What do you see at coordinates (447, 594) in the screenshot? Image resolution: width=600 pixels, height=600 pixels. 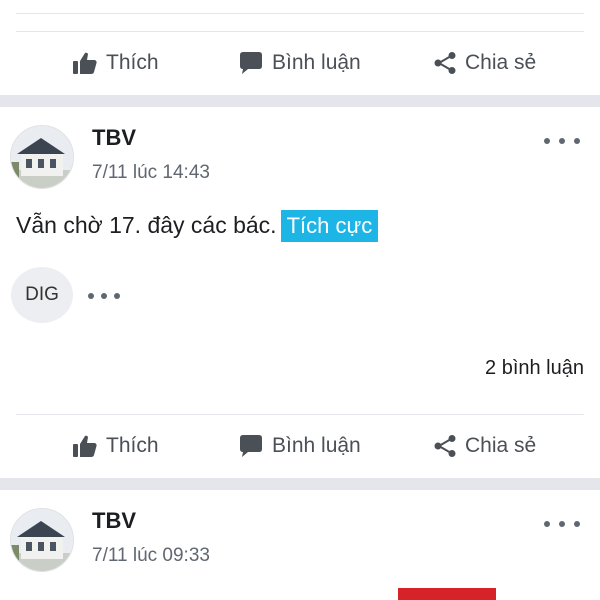 I see `sentiment-tag` at bounding box center [447, 594].